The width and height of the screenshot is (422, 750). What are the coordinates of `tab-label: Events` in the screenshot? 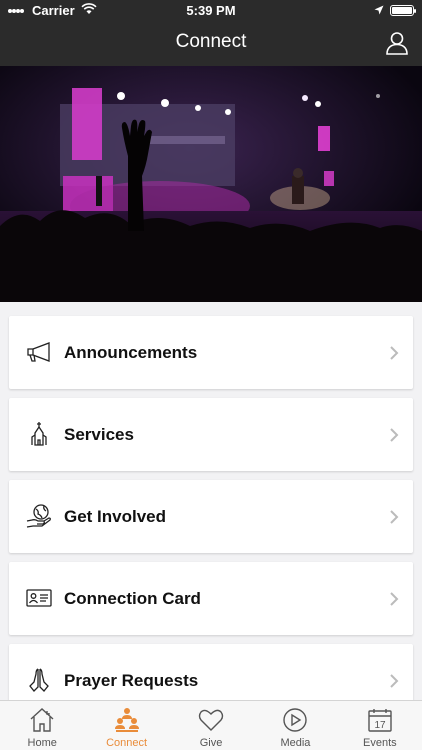 It's located at (380, 743).